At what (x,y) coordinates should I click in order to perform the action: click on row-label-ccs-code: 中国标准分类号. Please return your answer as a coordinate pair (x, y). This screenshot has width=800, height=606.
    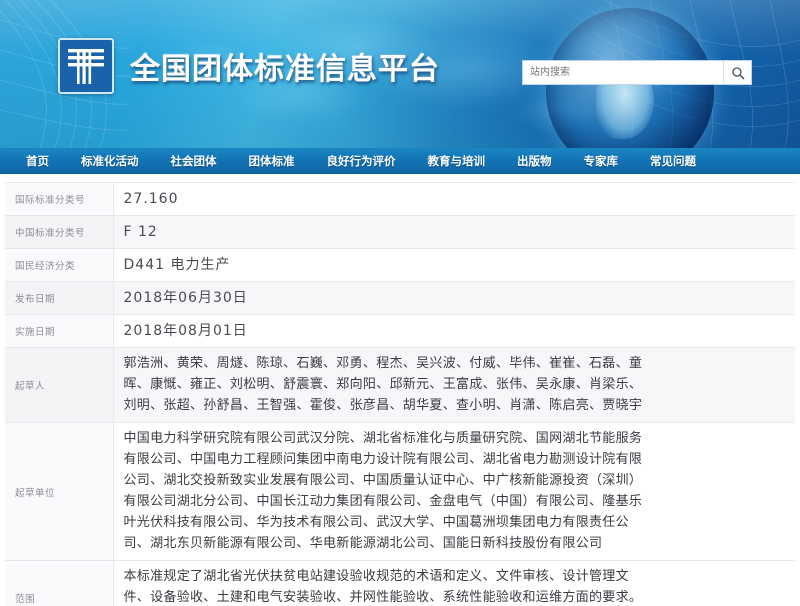
    Looking at the image, I should click on (59, 232).